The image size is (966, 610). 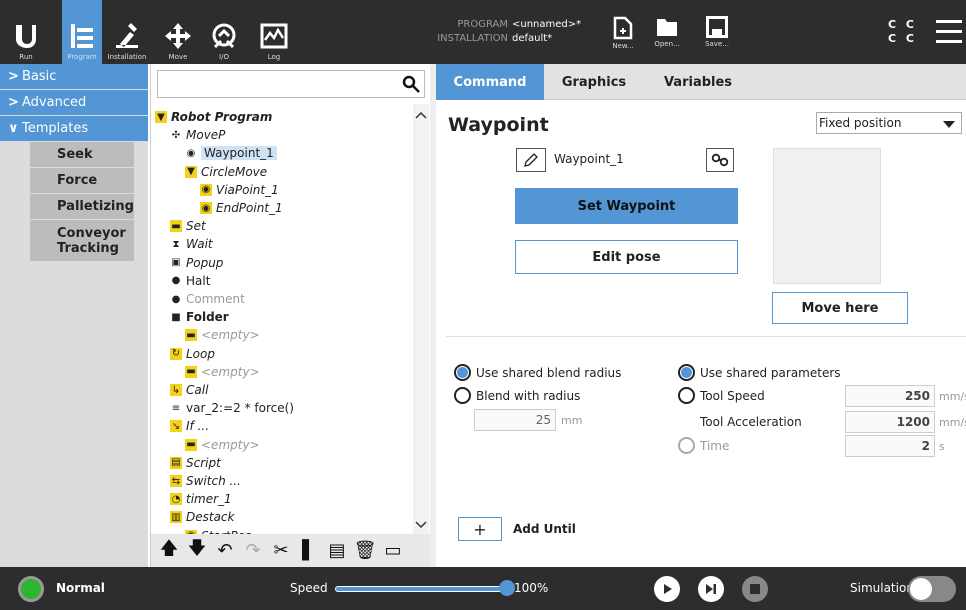 What do you see at coordinates (528, 395) in the screenshot?
I see `radio-label: Blend with radius` at bounding box center [528, 395].